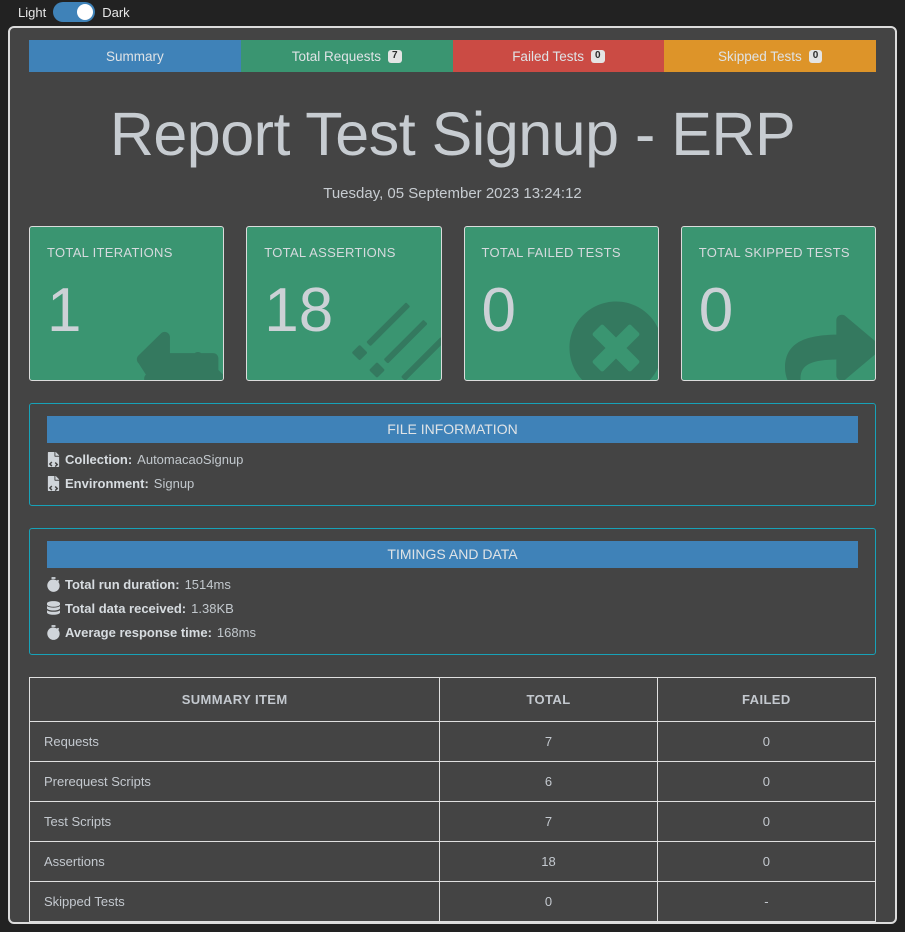 The width and height of the screenshot is (905, 932). I want to click on timings-and-data-heading: TIMINGS AND DATA, so click(452, 554).